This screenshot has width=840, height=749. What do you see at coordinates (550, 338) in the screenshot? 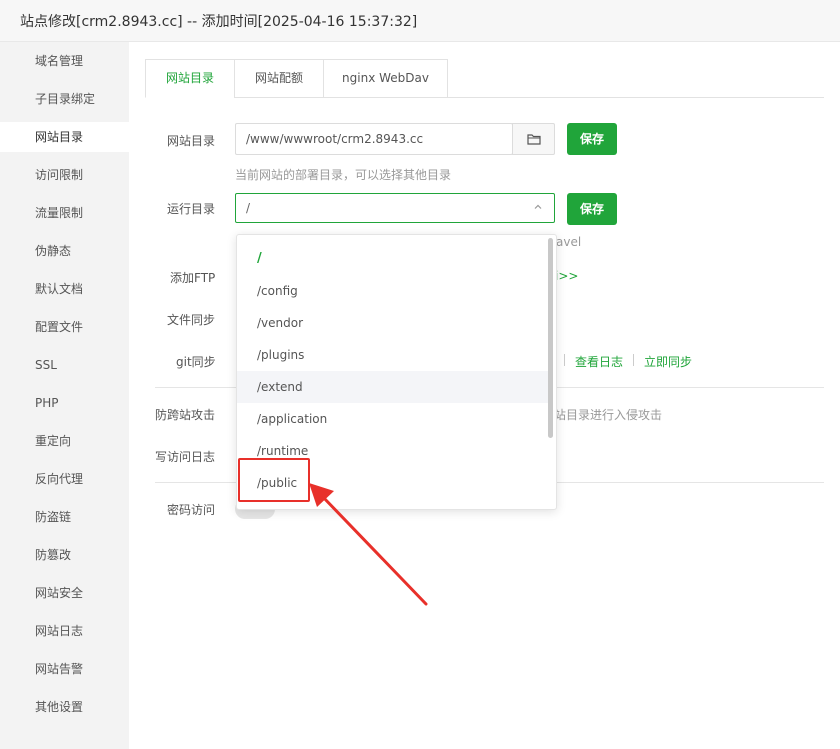
I see `dropdown-scrollbar` at bounding box center [550, 338].